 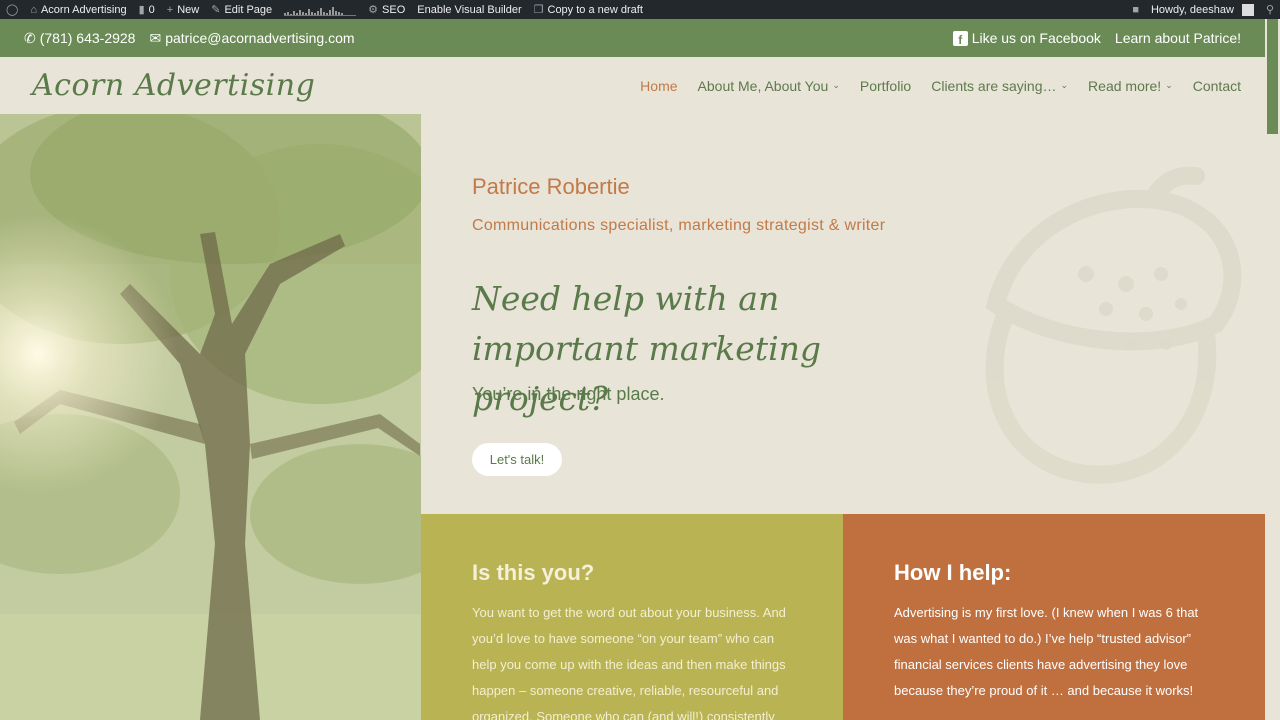 I want to click on page-scrollbar, so click(x=1272, y=369).